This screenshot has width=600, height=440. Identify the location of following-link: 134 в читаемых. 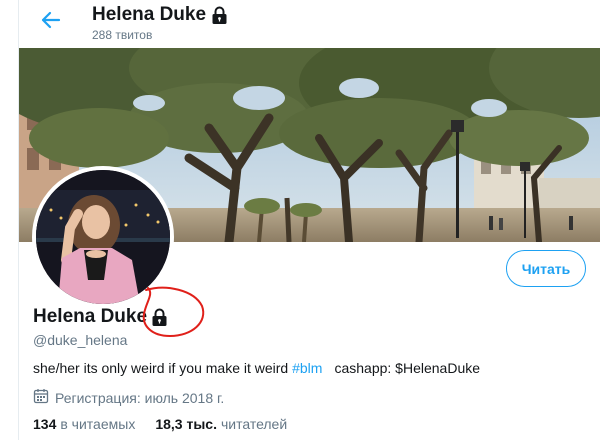
(84, 424).